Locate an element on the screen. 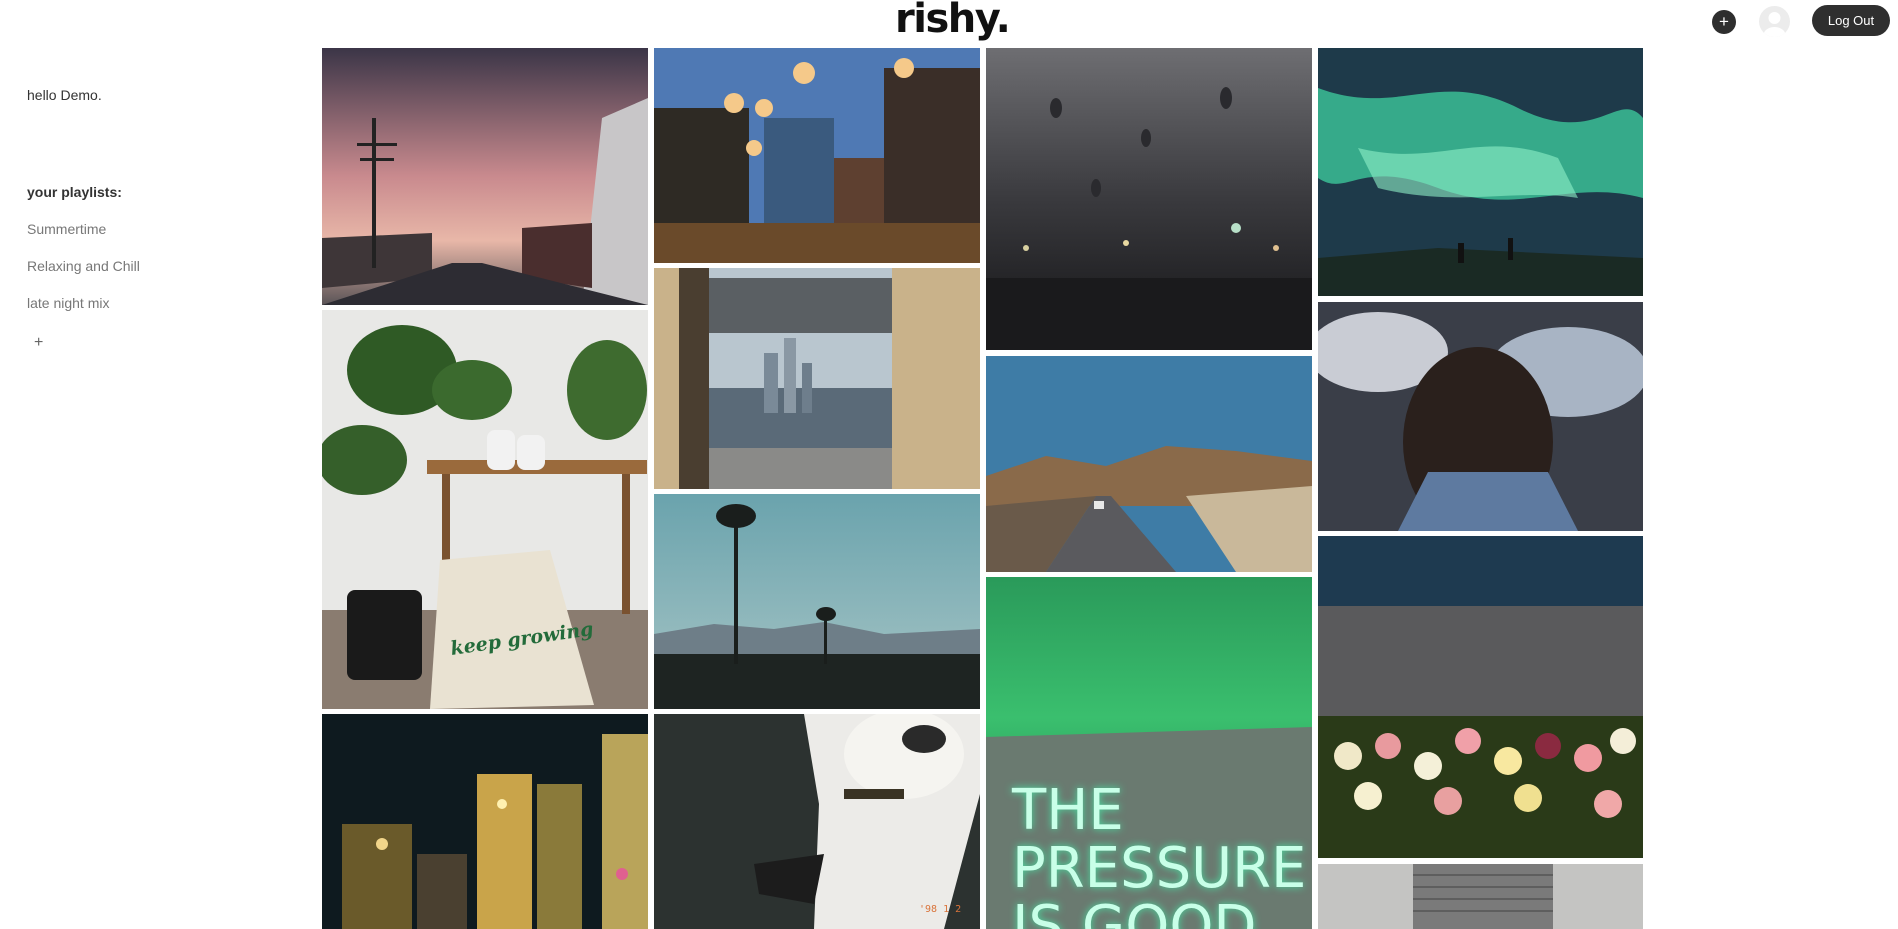  tile-tulips-street is located at coordinates (1480, 697).